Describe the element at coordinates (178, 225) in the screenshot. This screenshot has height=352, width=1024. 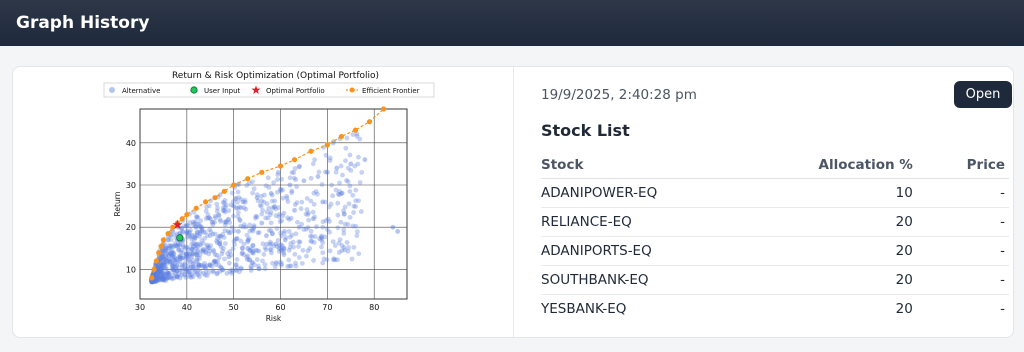
I see `optimal-portfolio-marker: ★` at that location.